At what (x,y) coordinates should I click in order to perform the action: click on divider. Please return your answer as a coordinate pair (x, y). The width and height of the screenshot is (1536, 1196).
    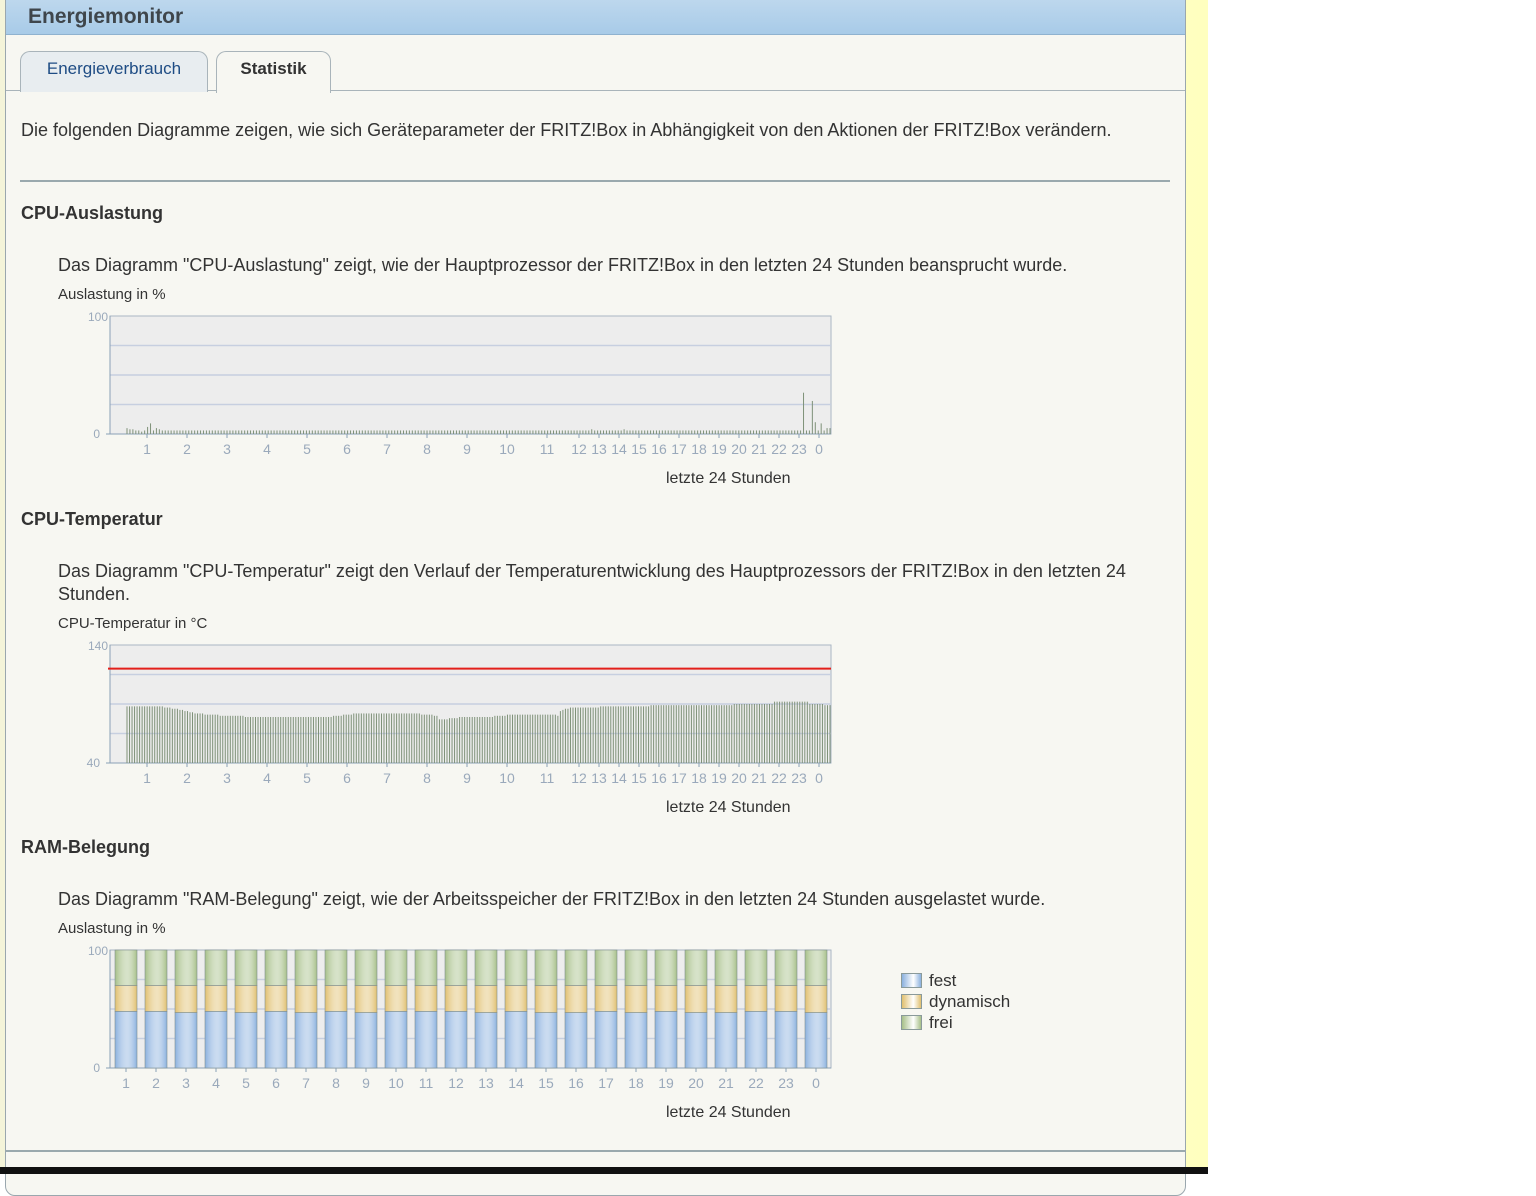
    Looking at the image, I should click on (595, 181).